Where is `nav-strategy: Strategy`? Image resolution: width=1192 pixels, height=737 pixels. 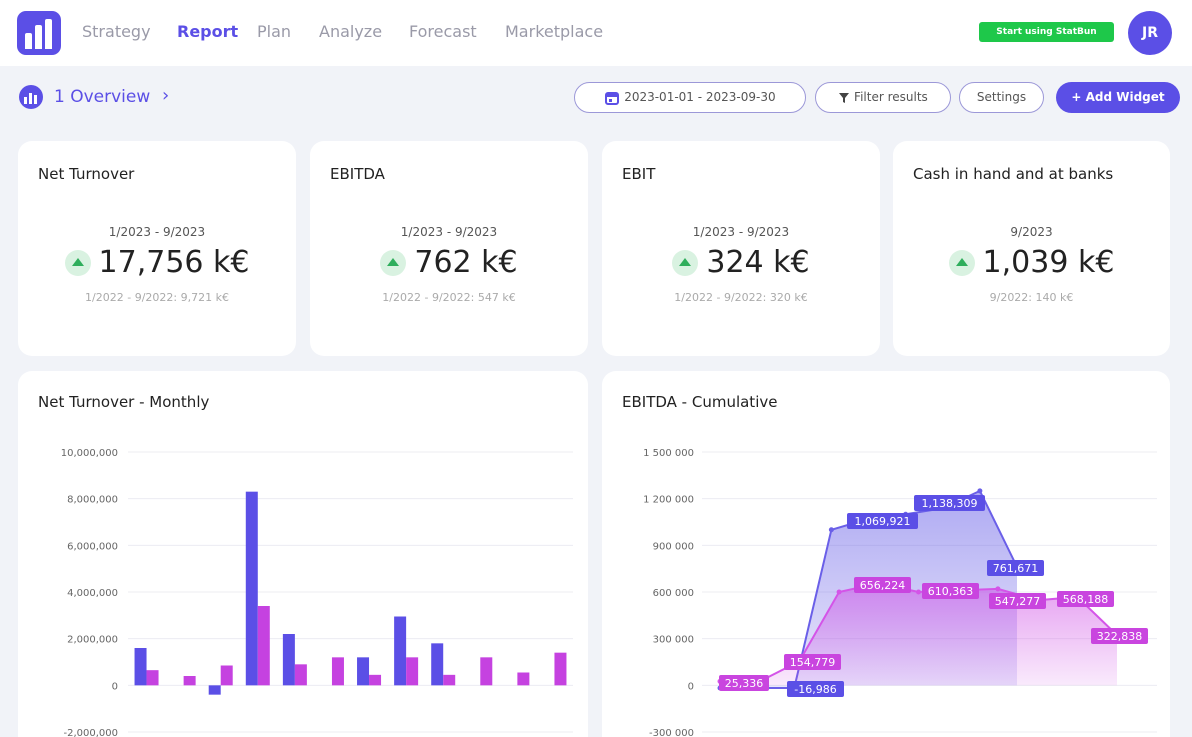
nav-strategy: Strategy is located at coordinates (116, 31).